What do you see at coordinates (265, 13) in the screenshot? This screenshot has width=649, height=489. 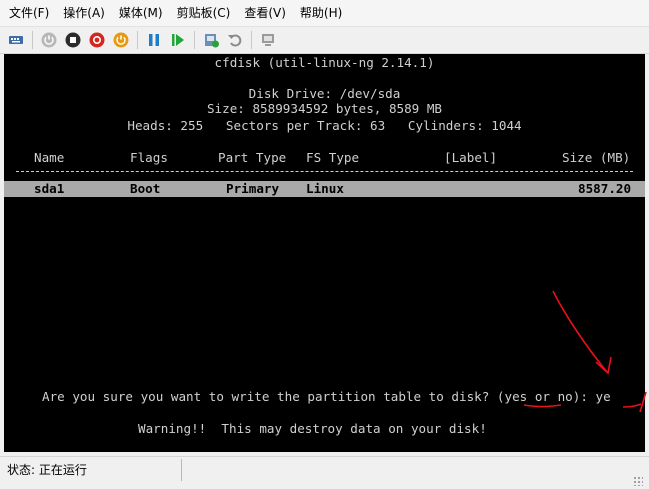 I see `menu-view: 查看(V)` at bounding box center [265, 13].